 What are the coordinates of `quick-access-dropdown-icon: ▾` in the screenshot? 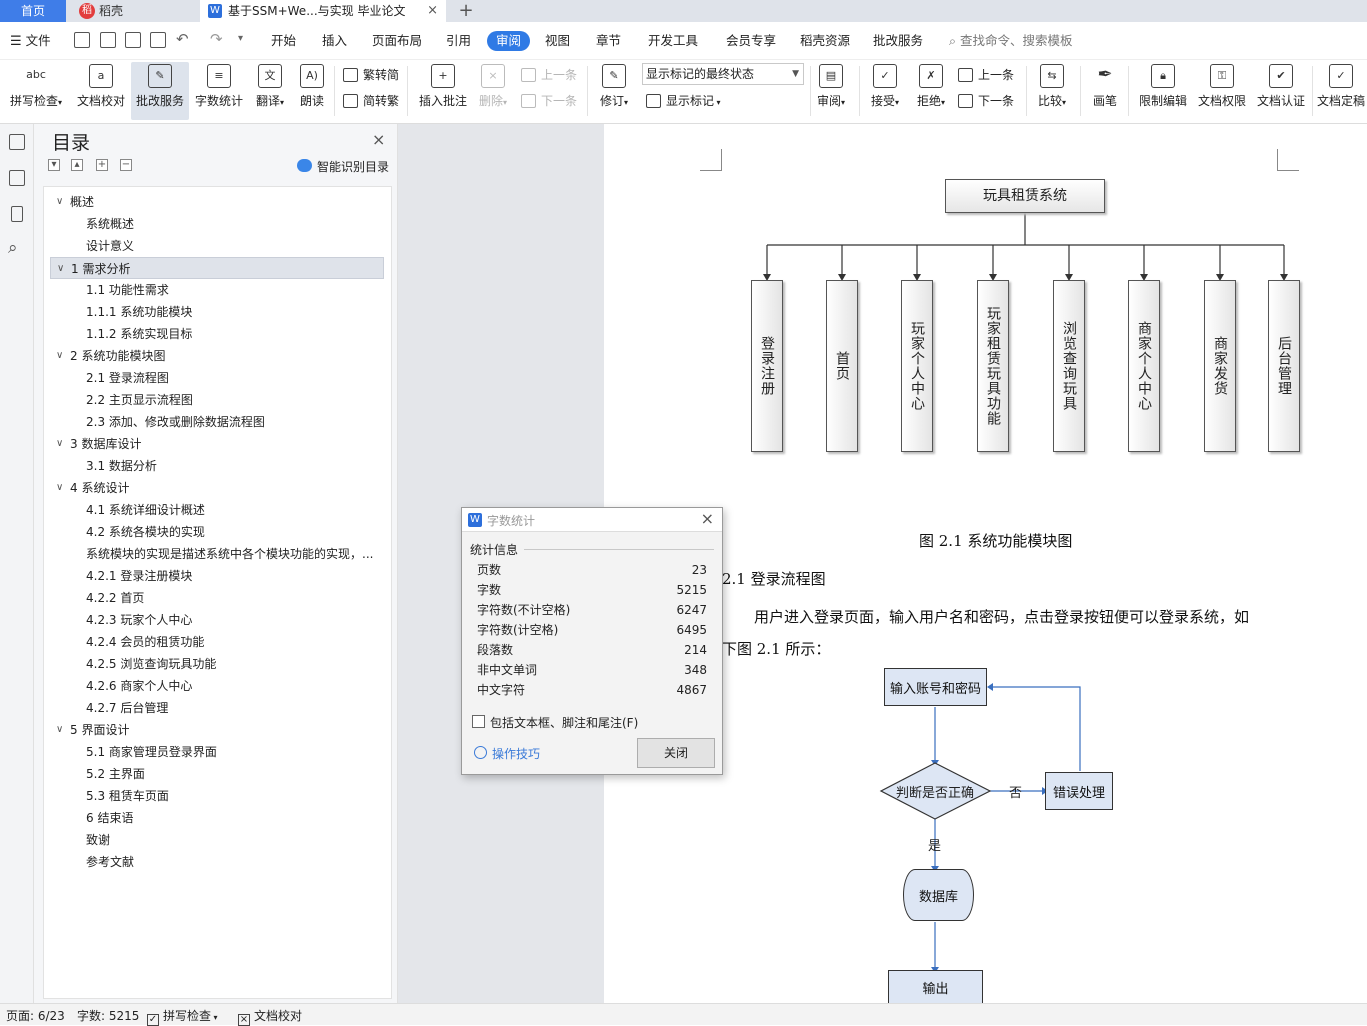 It's located at (240, 38).